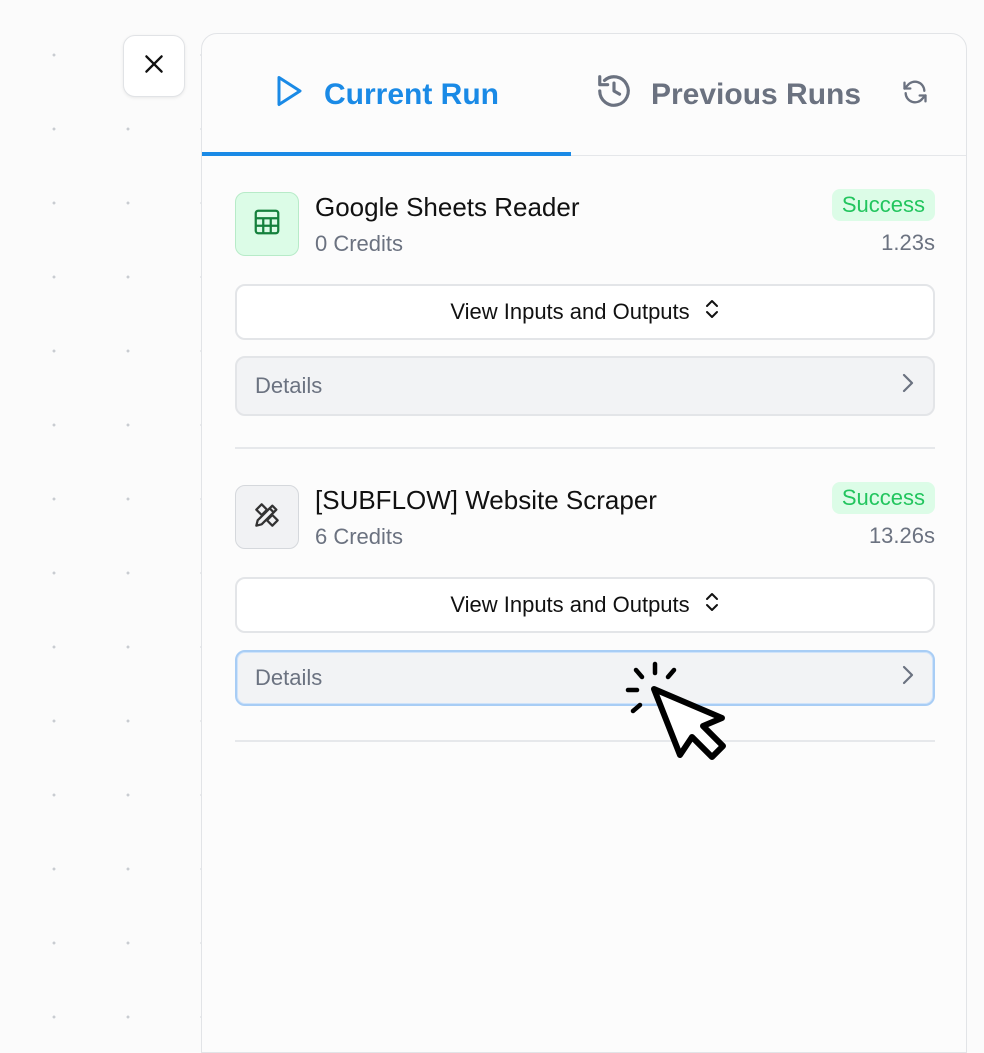  Describe the element at coordinates (359, 243) in the screenshot. I see `node-credits: 0 Credits` at that location.